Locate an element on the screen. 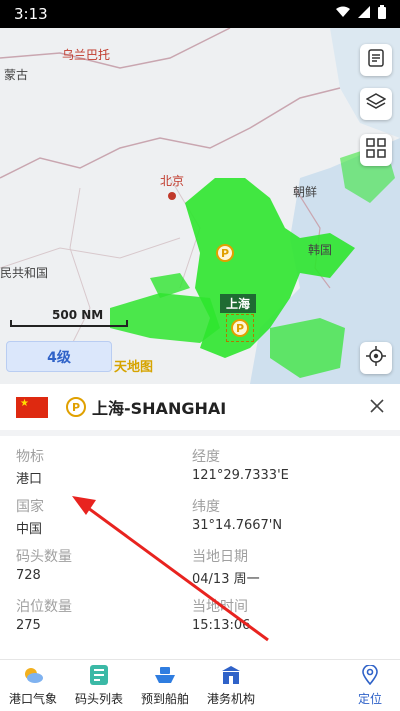 The width and height of the screenshot is (400, 711). bottom-tab-bar: 港口气象 码头列表 预到船舶 港务机构 定位 is located at coordinates (200, 685).